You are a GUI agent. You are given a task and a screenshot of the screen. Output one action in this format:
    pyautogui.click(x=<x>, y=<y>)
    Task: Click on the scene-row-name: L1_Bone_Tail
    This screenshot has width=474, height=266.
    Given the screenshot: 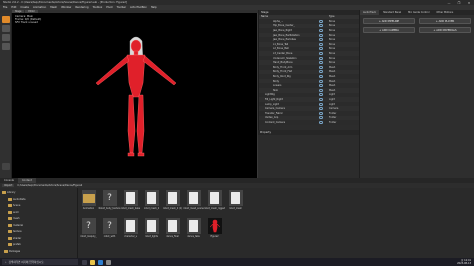 What is the action you would take?
    pyautogui.click(x=281, y=44)
    